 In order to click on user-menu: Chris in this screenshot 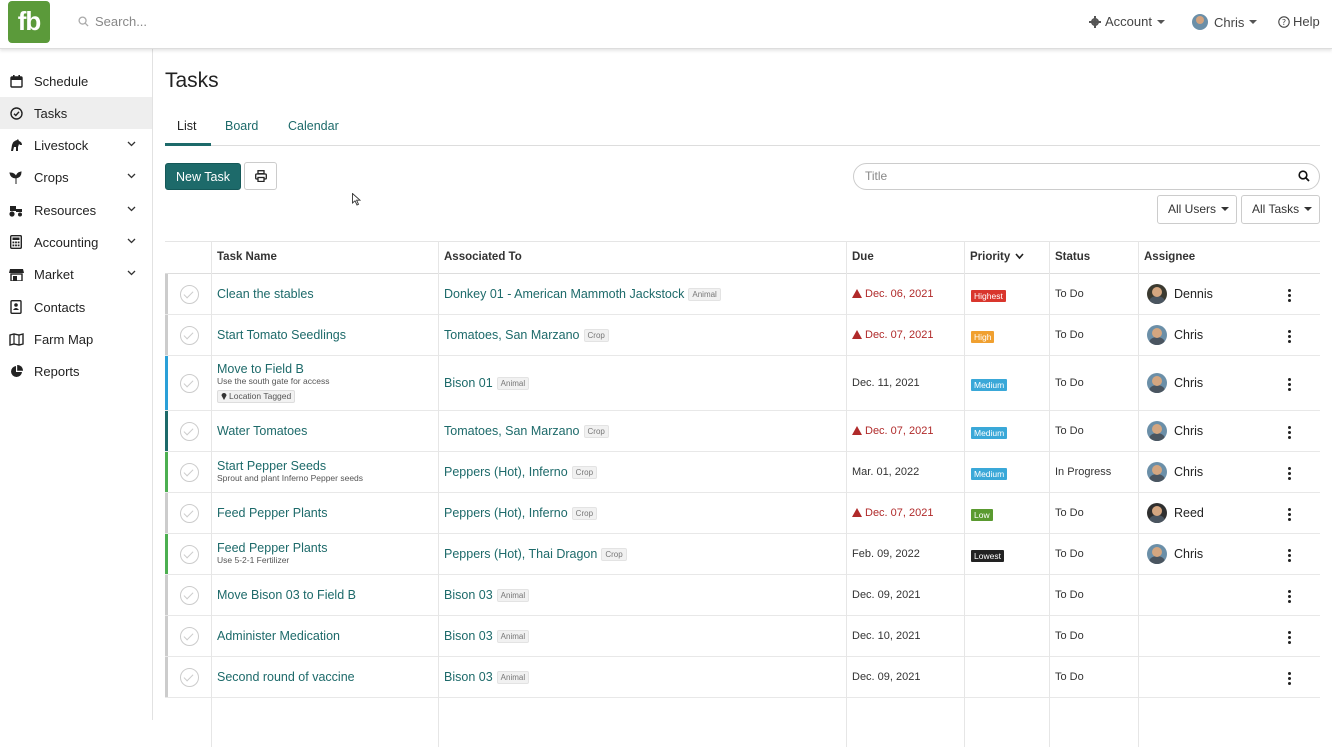, I will do `click(1225, 22)`.